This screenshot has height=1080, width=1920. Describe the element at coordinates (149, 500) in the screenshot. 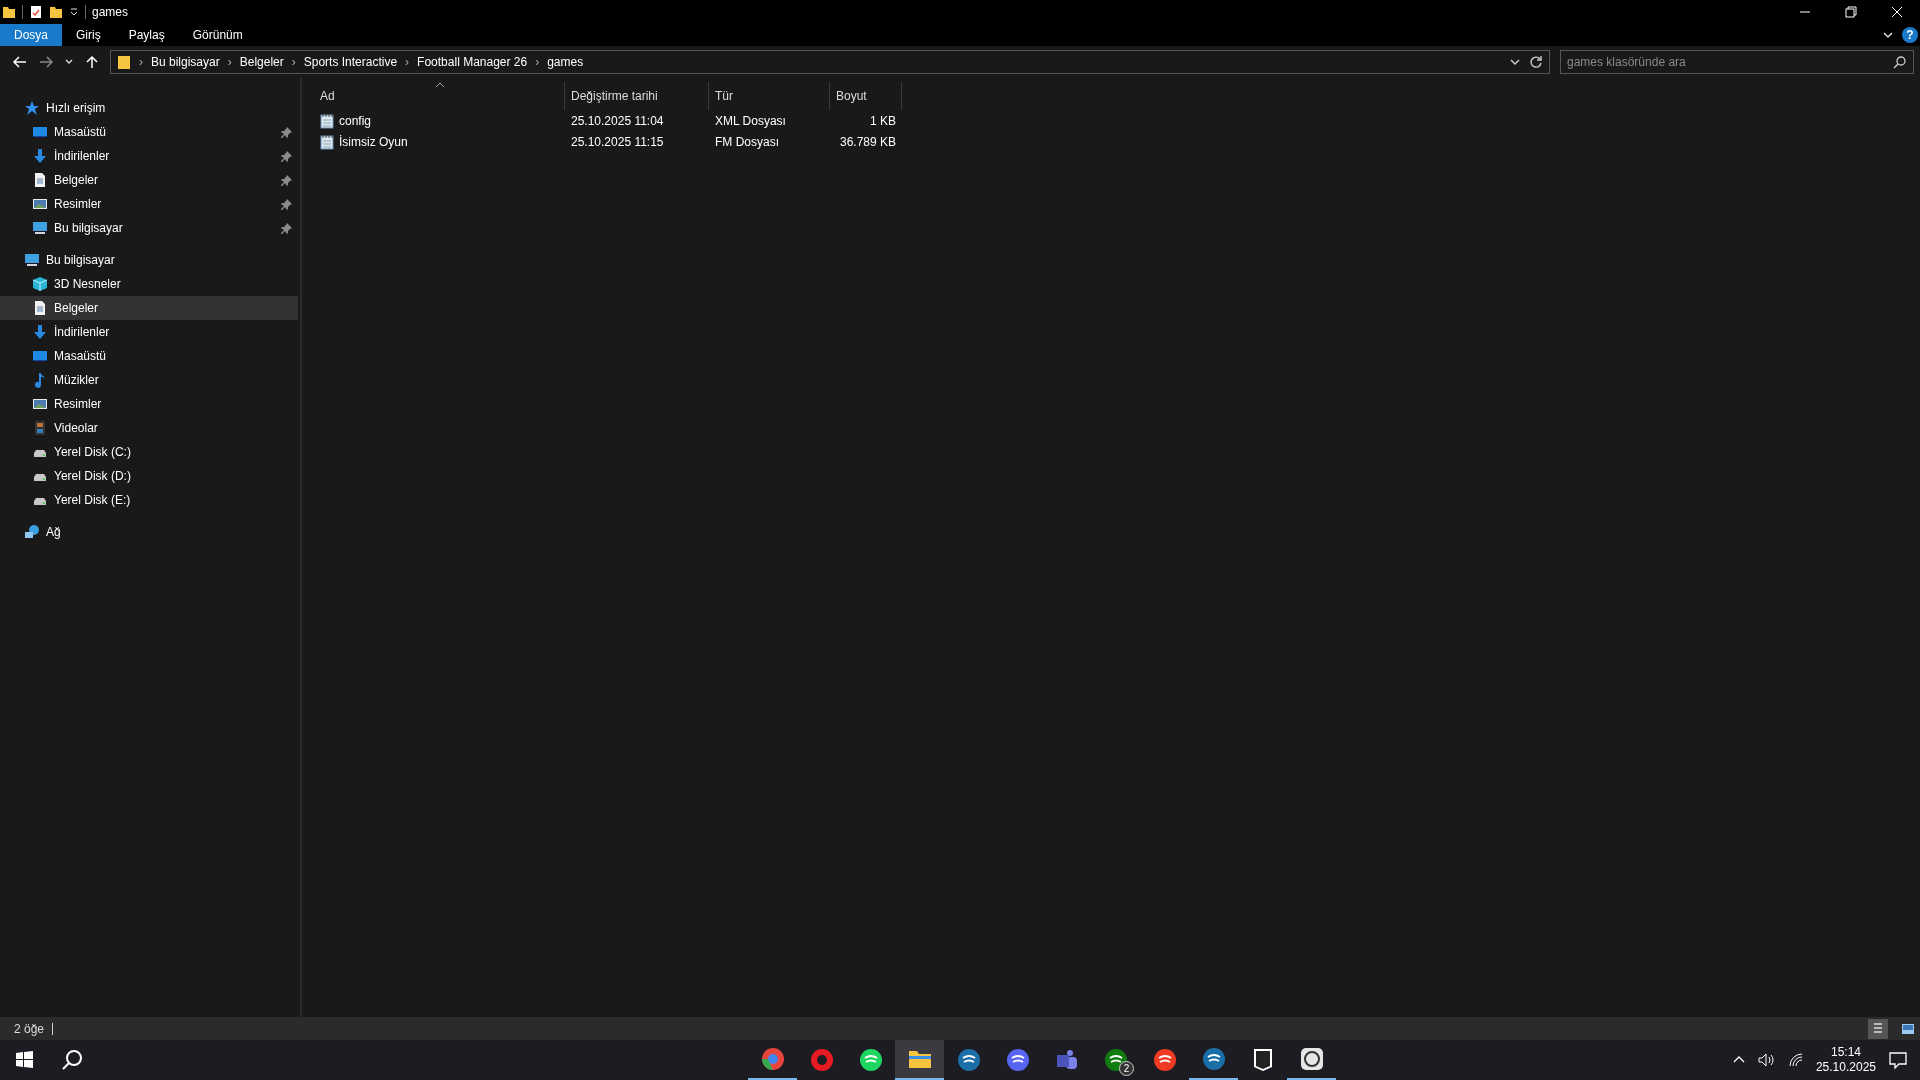

I see `sidebar-item: Yerel Disk (E:)` at that location.